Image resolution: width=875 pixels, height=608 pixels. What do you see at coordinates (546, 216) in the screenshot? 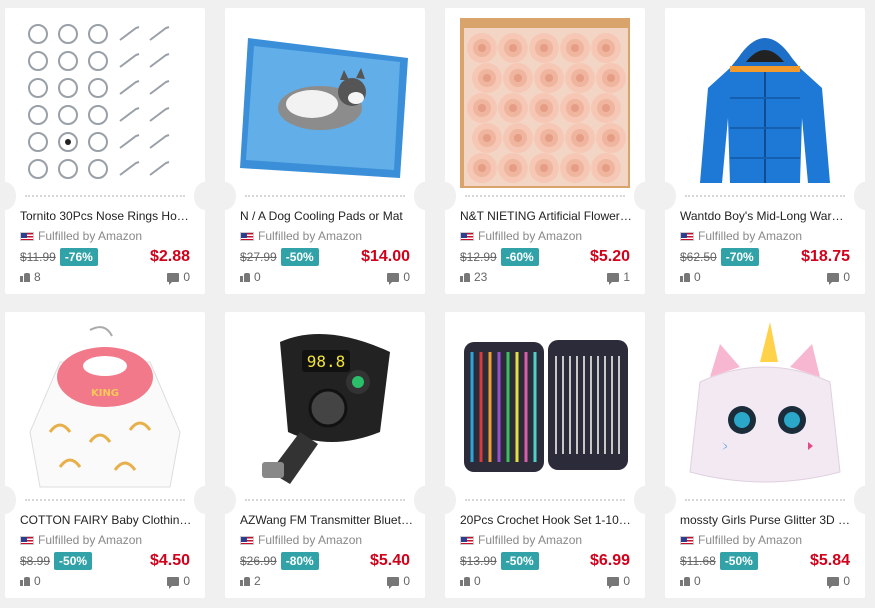
I see `product-title: N&T NIETING Artificial Flowers Roses` at bounding box center [546, 216].